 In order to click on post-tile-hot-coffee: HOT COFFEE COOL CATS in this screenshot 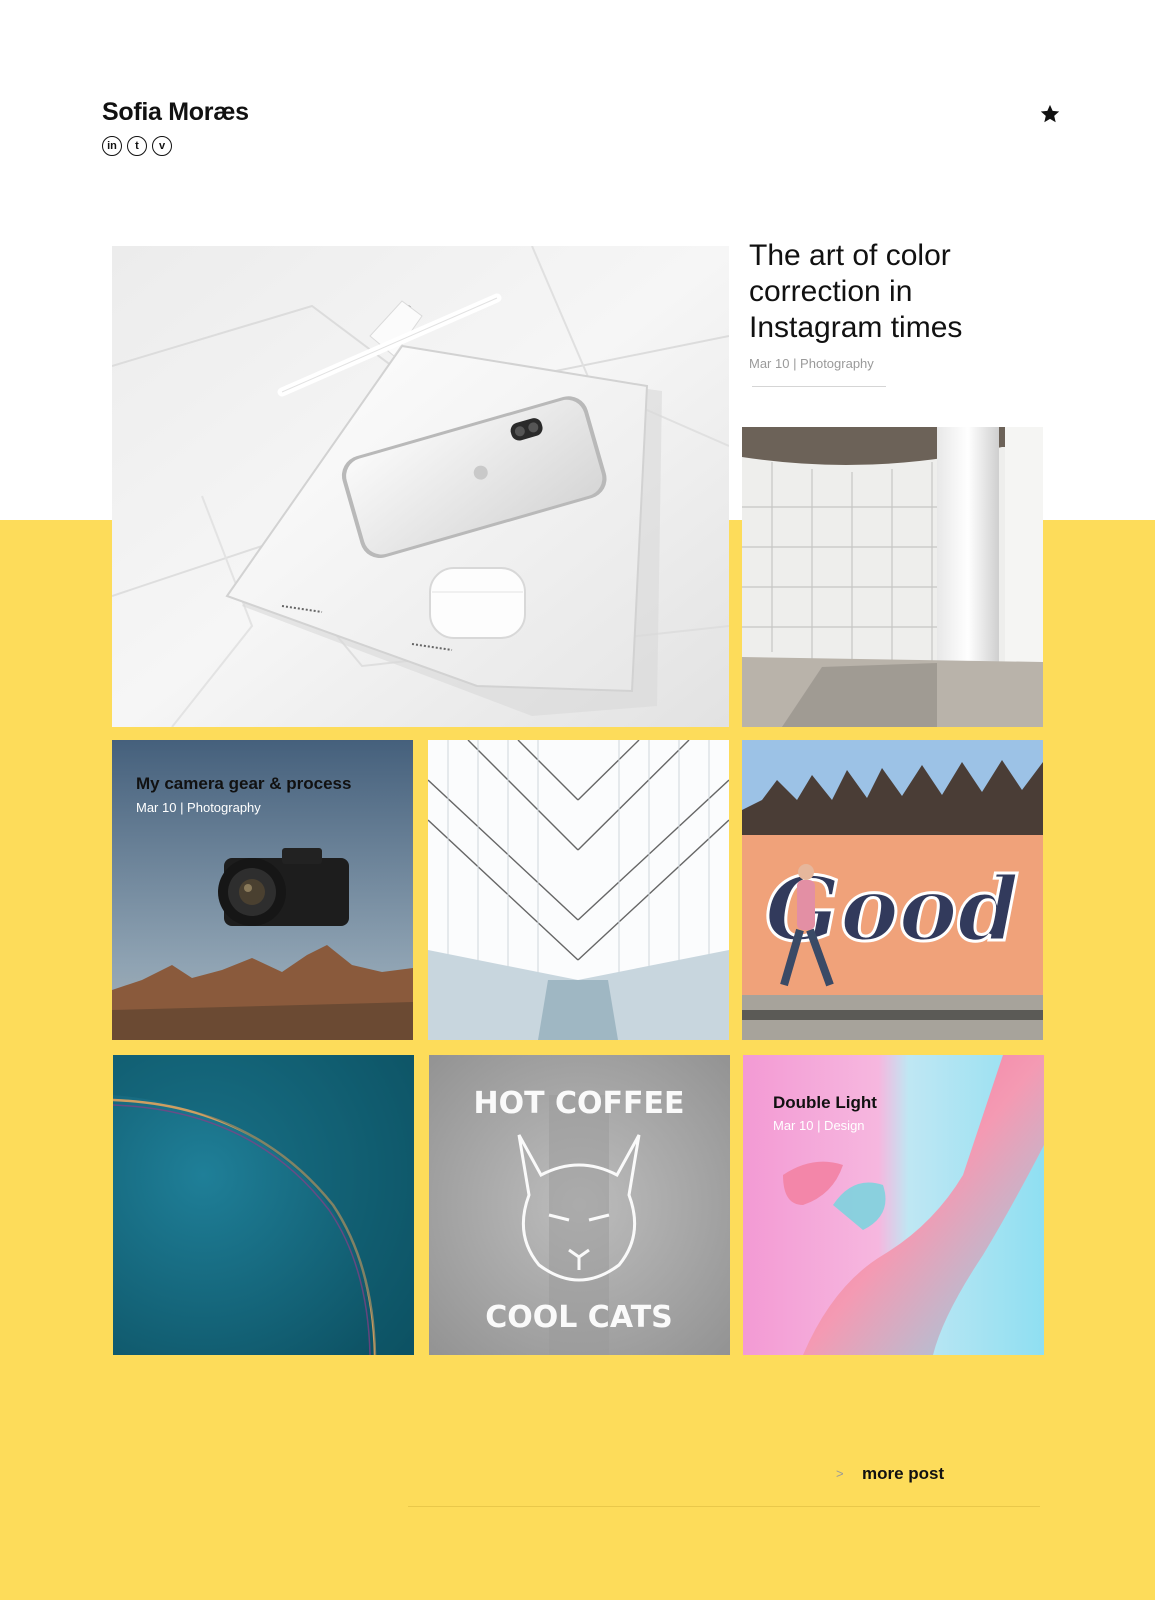, I will do `click(579, 1205)`.